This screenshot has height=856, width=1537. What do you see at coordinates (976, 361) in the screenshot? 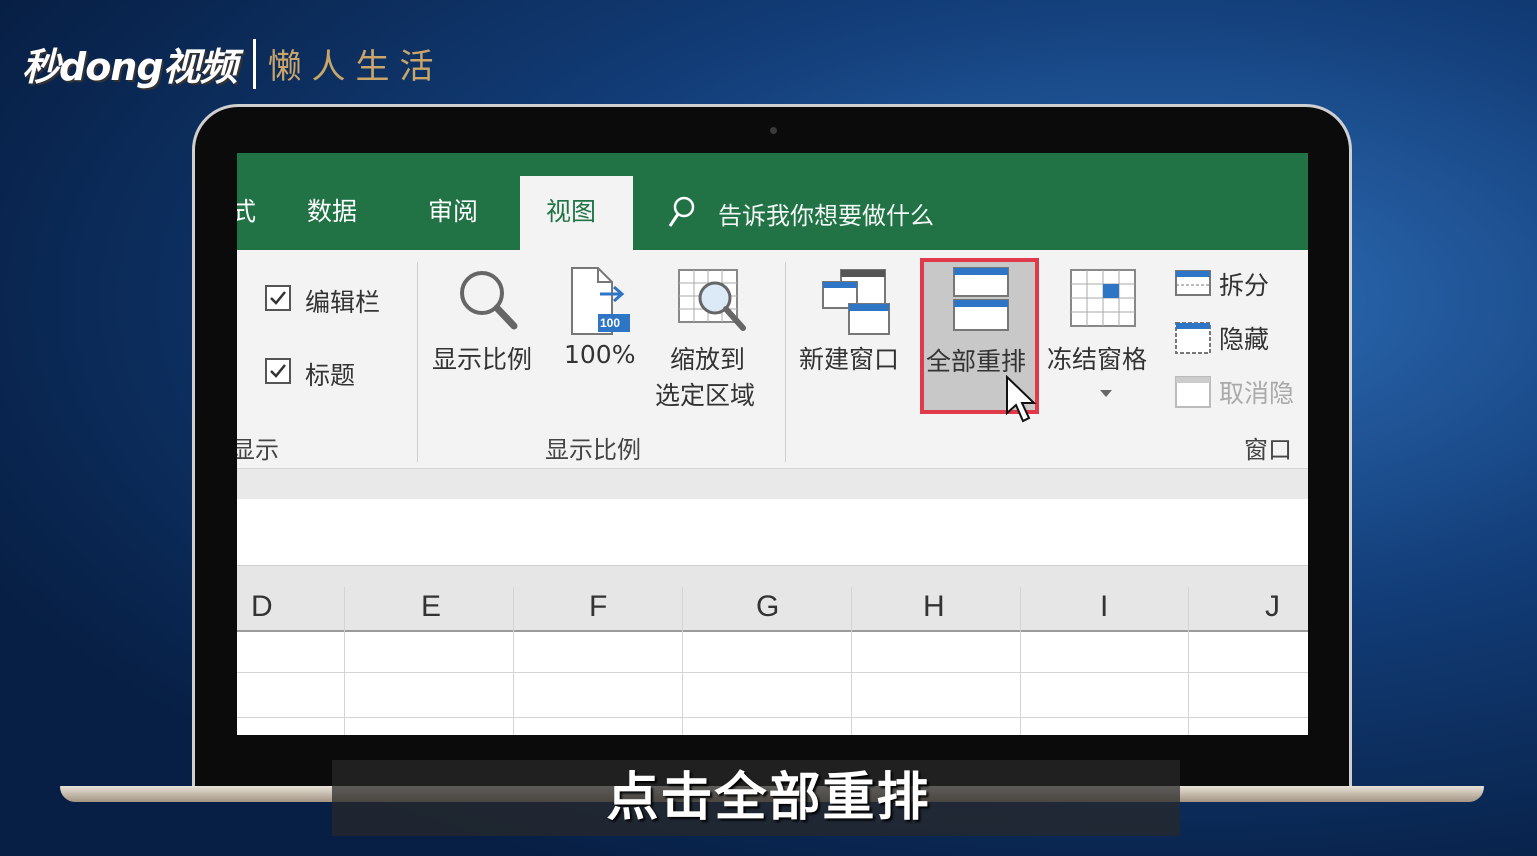
I see `arrange-all-label: 全部重排` at bounding box center [976, 361].